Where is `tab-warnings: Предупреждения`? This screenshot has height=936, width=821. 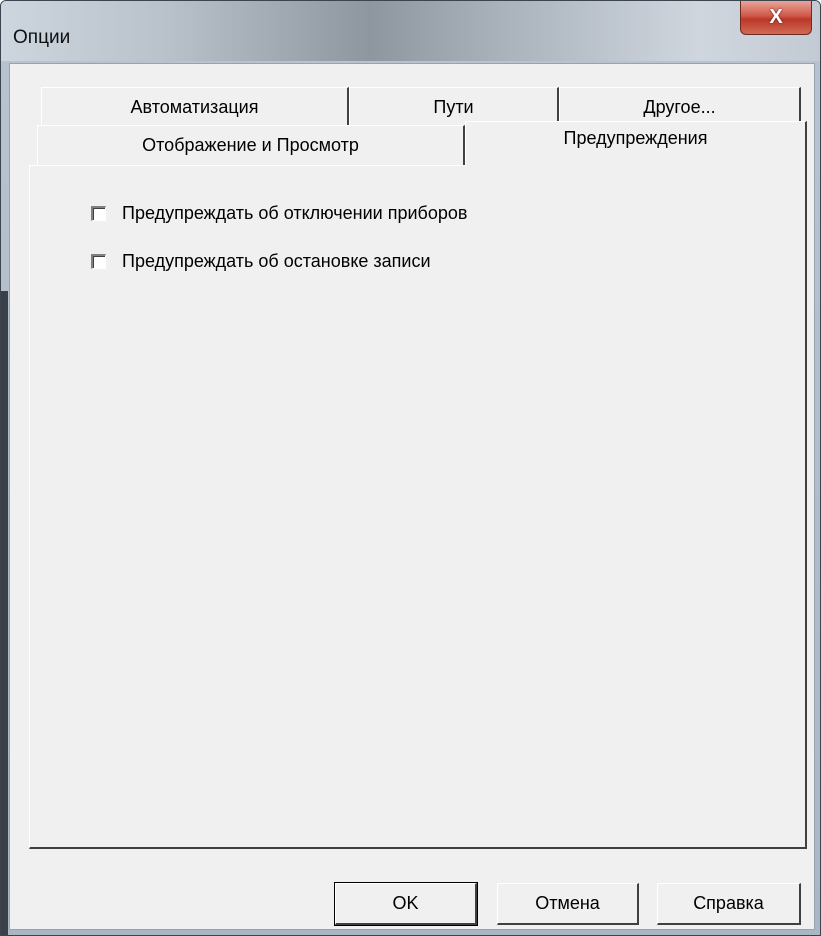 tab-warnings: Предупреждения is located at coordinates (636, 144).